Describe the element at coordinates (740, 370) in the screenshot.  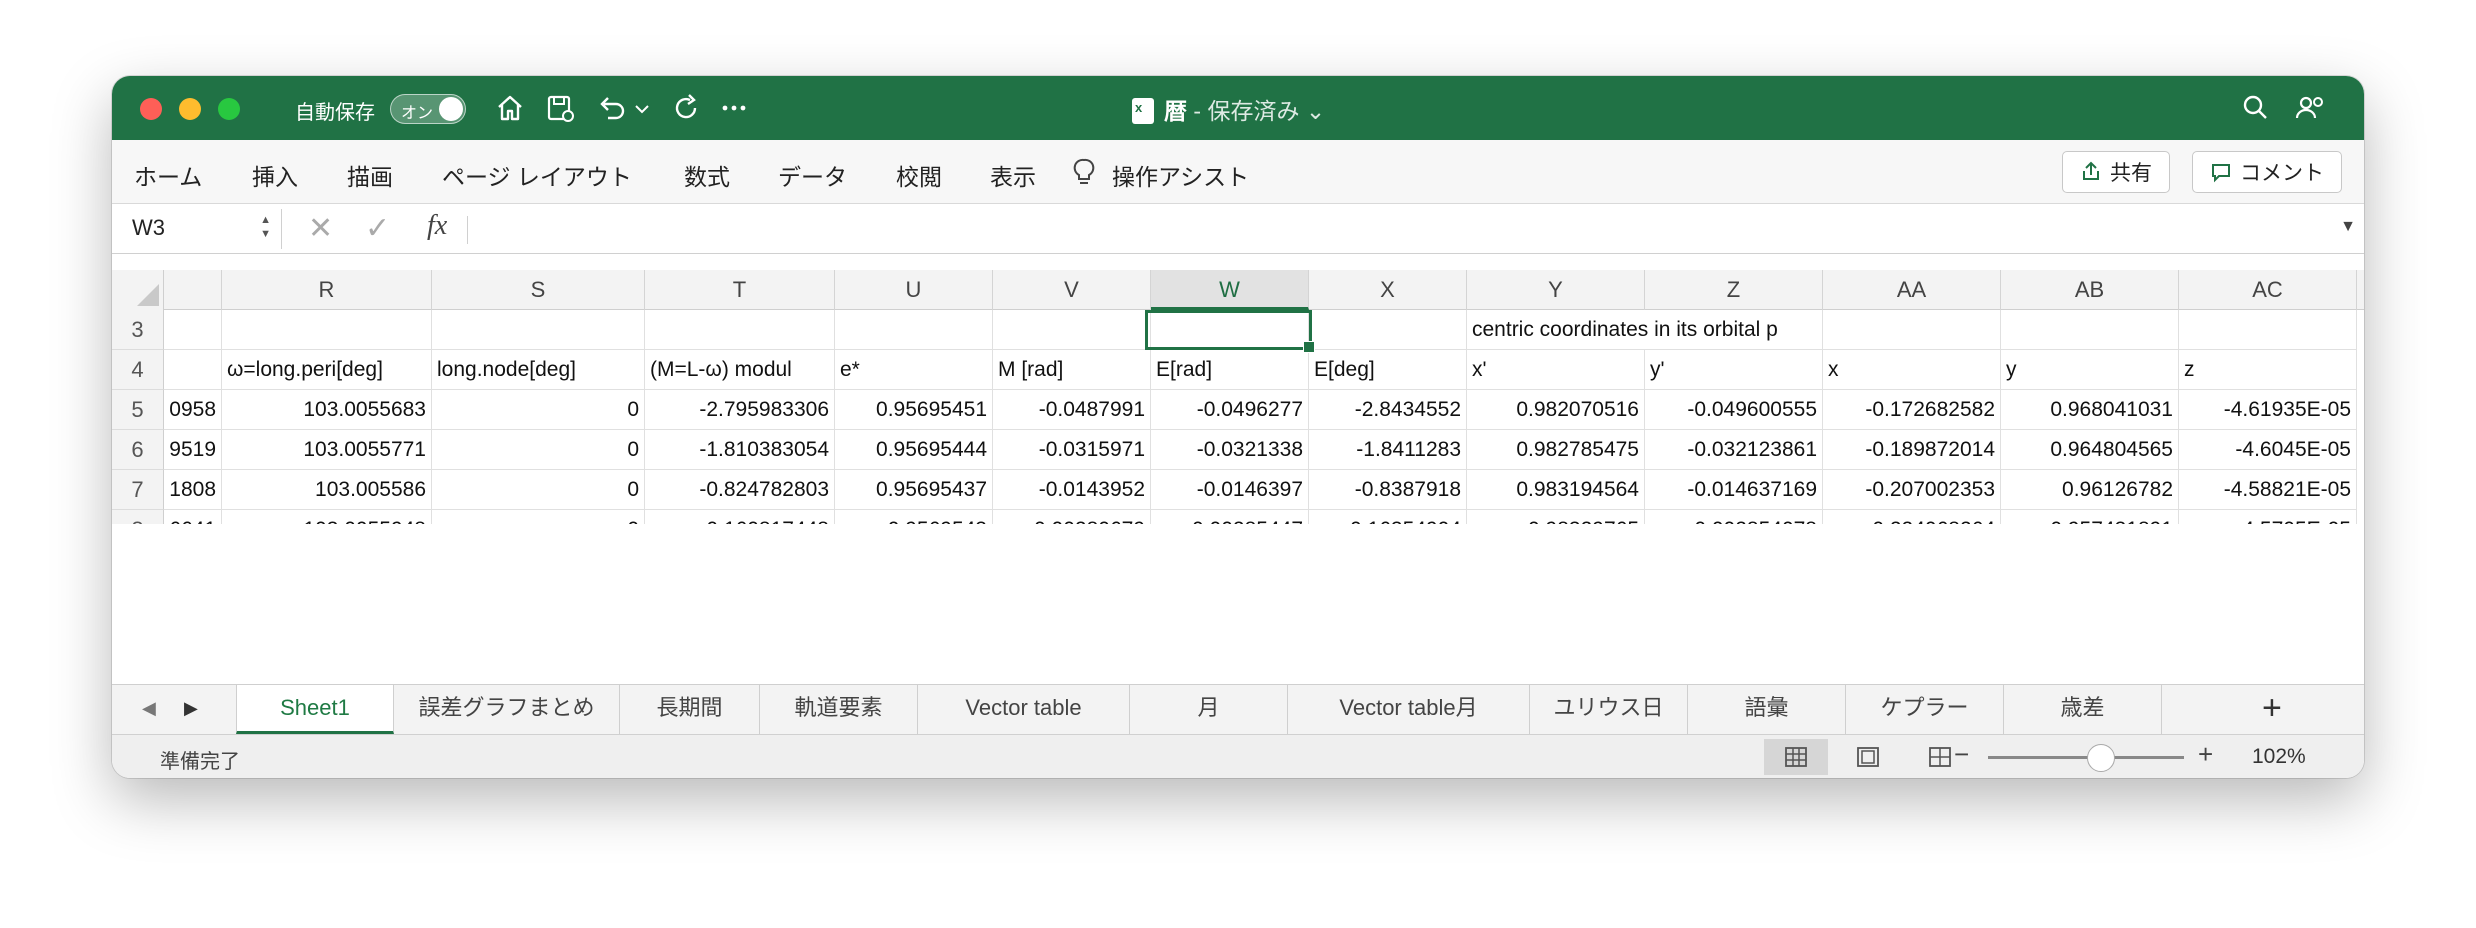
I see `cell-t4: (M=L-ω) modul` at that location.